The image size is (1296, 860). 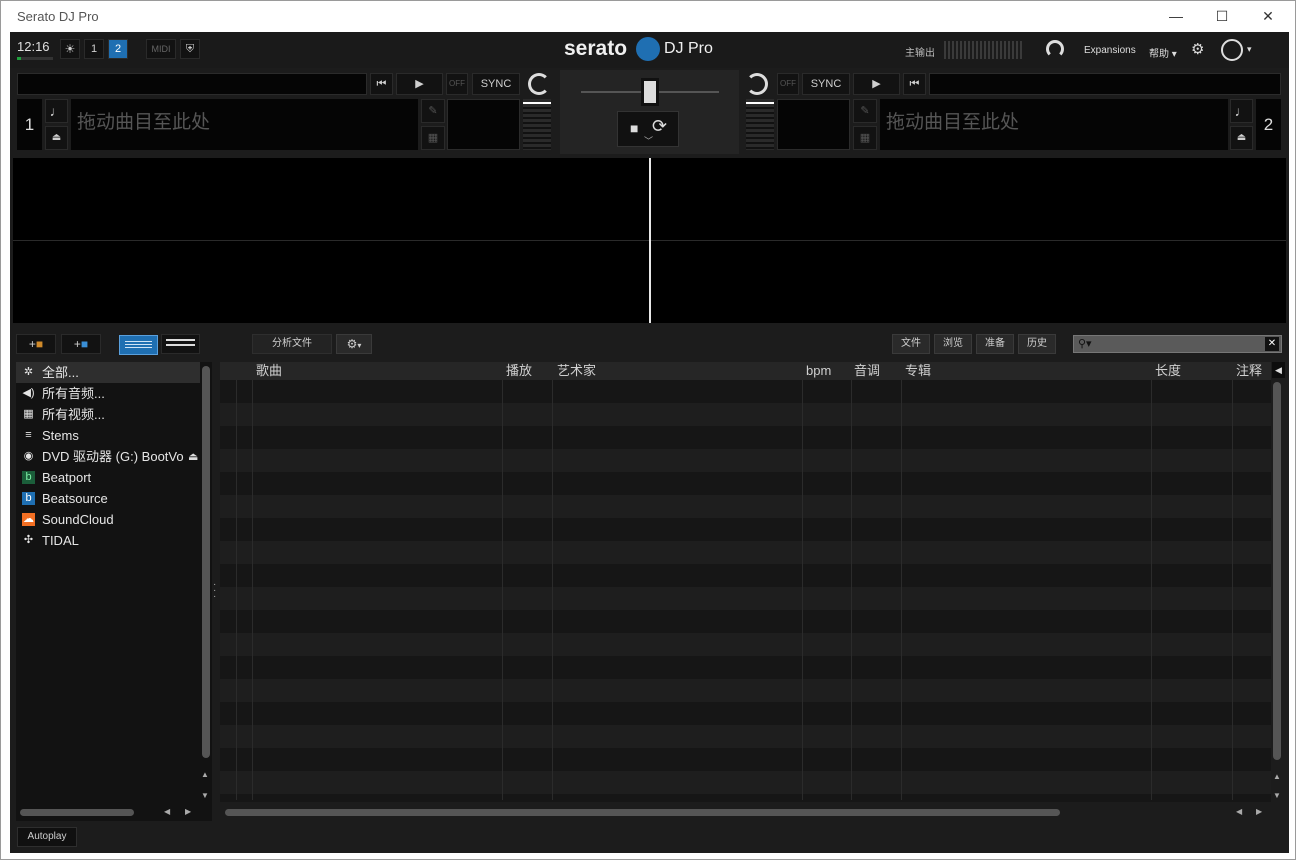 I want to click on detail-view-button, so click(x=180, y=344).